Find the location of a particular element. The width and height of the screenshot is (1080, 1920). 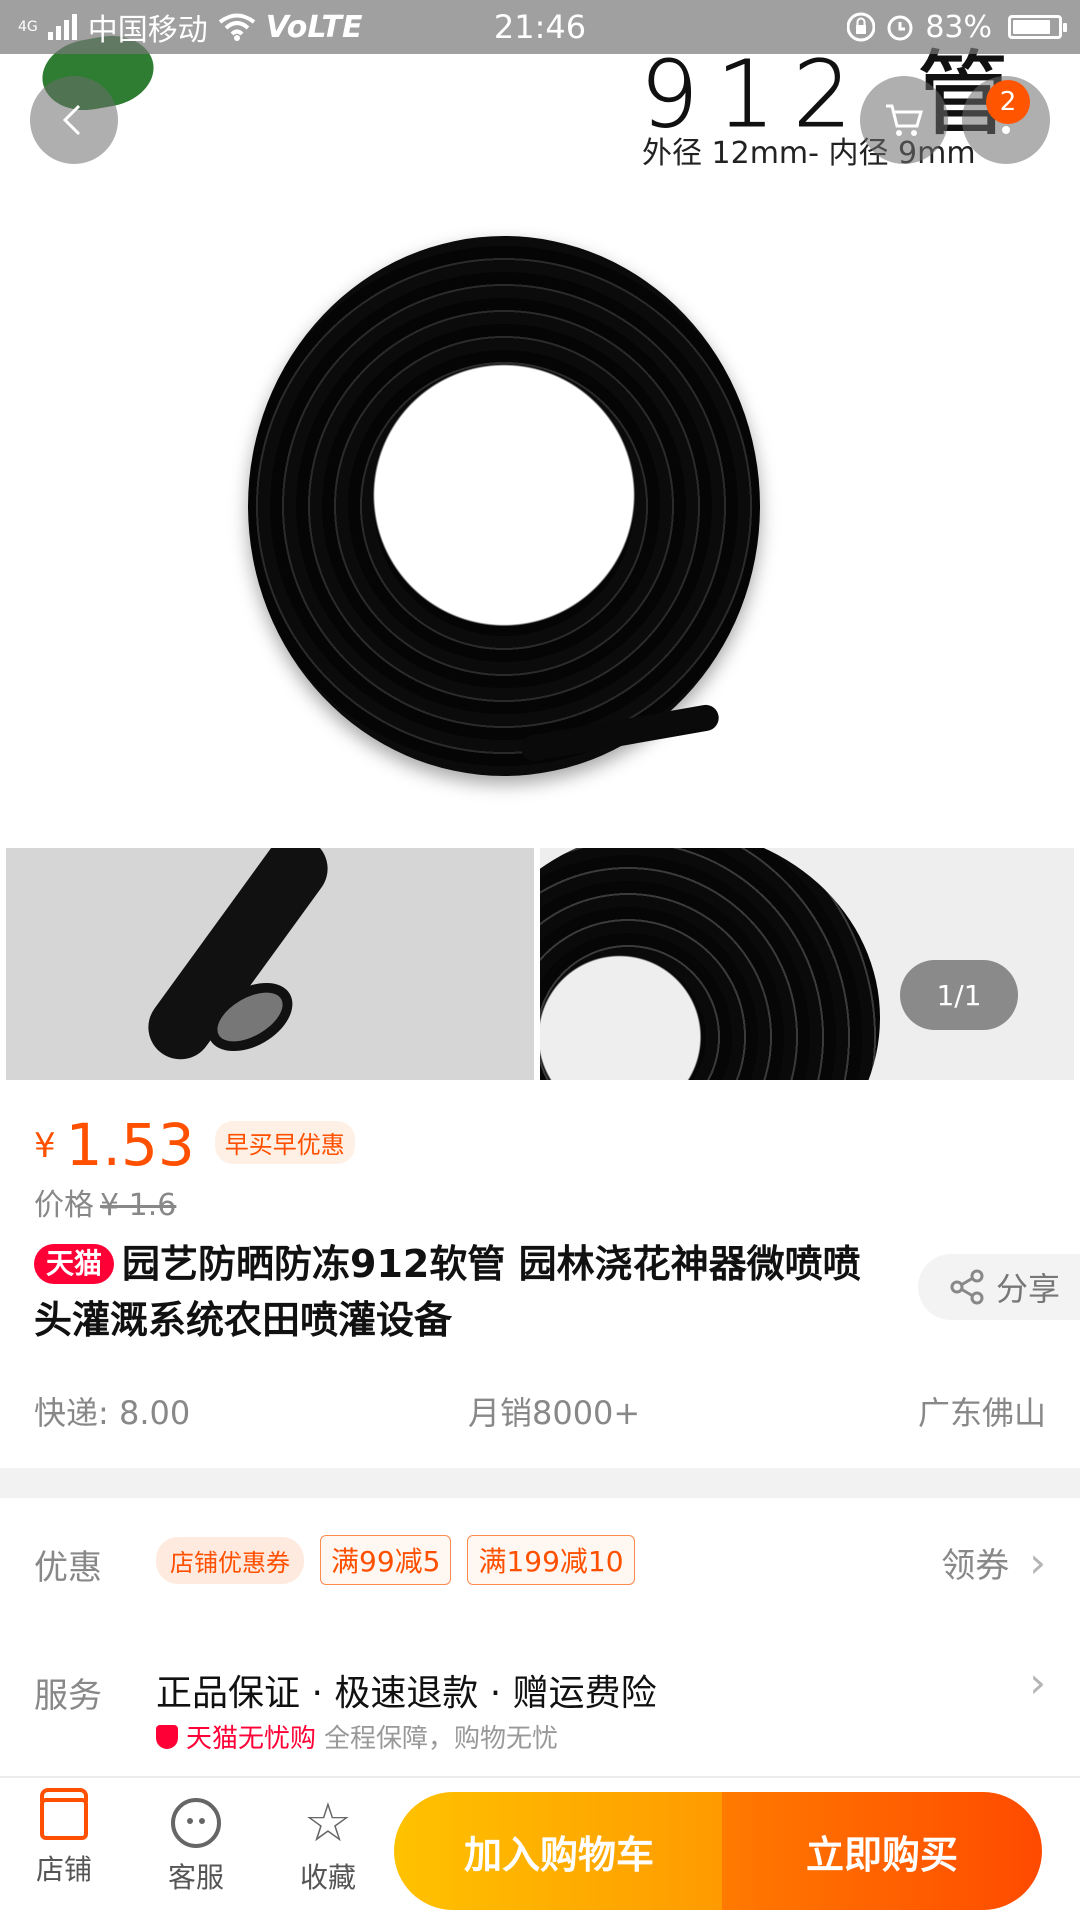

product-title-text: 园艺防晒防冻912软管 园林浇花神器微喷喷头灌溉系统农田喷灌设备 is located at coordinates (447, 1292).